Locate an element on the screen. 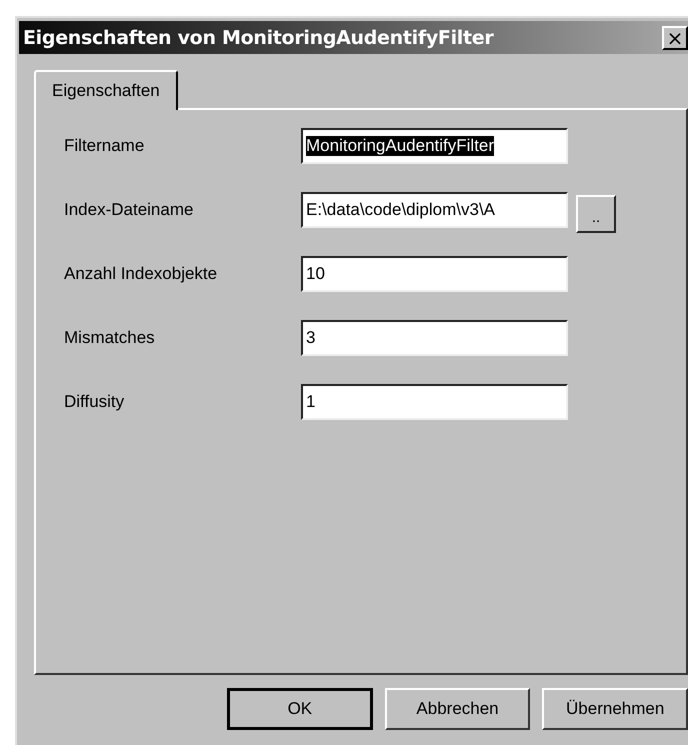 Image resolution: width=688 pixels, height=745 pixels. text-field: E:\data\code\diplom\v3\A is located at coordinates (434, 210).